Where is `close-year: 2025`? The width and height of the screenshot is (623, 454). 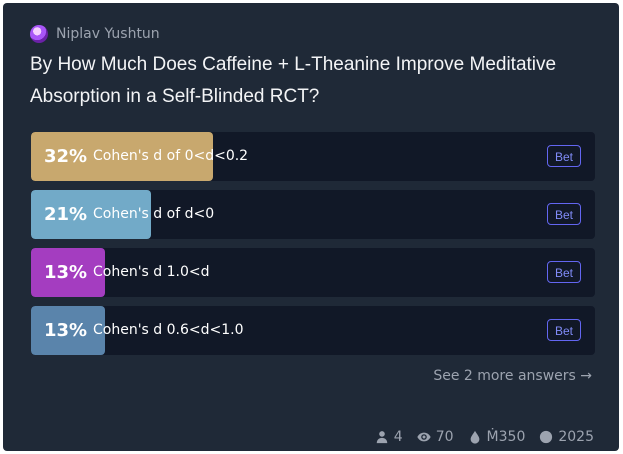
close-year: 2025 is located at coordinates (576, 437).